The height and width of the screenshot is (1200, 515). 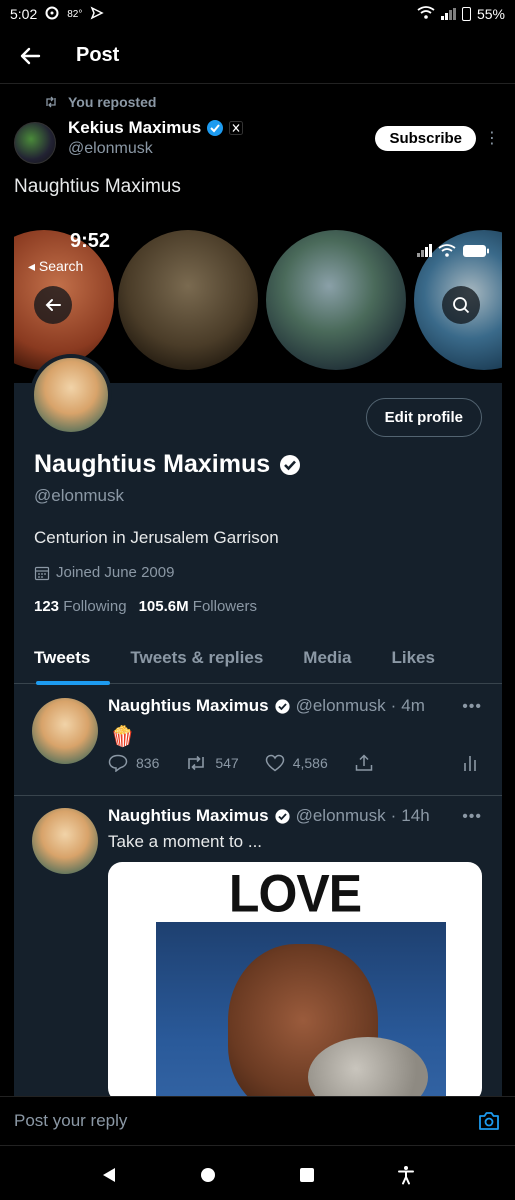 What do you see at coordinates (413, 657) in the screenshot?
I see `tab-likes: Likes` at bounding box center [413, 657].